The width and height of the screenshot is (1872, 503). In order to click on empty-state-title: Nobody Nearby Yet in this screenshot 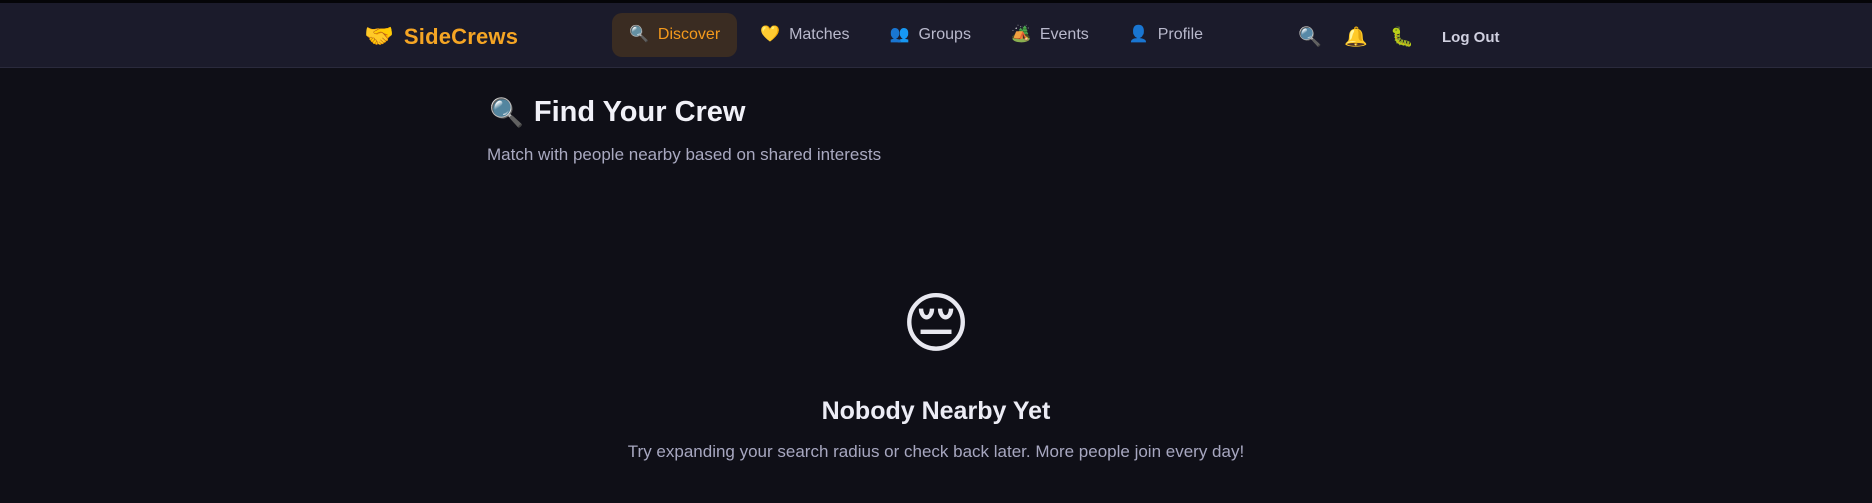, I will do `click(936, 411)`.